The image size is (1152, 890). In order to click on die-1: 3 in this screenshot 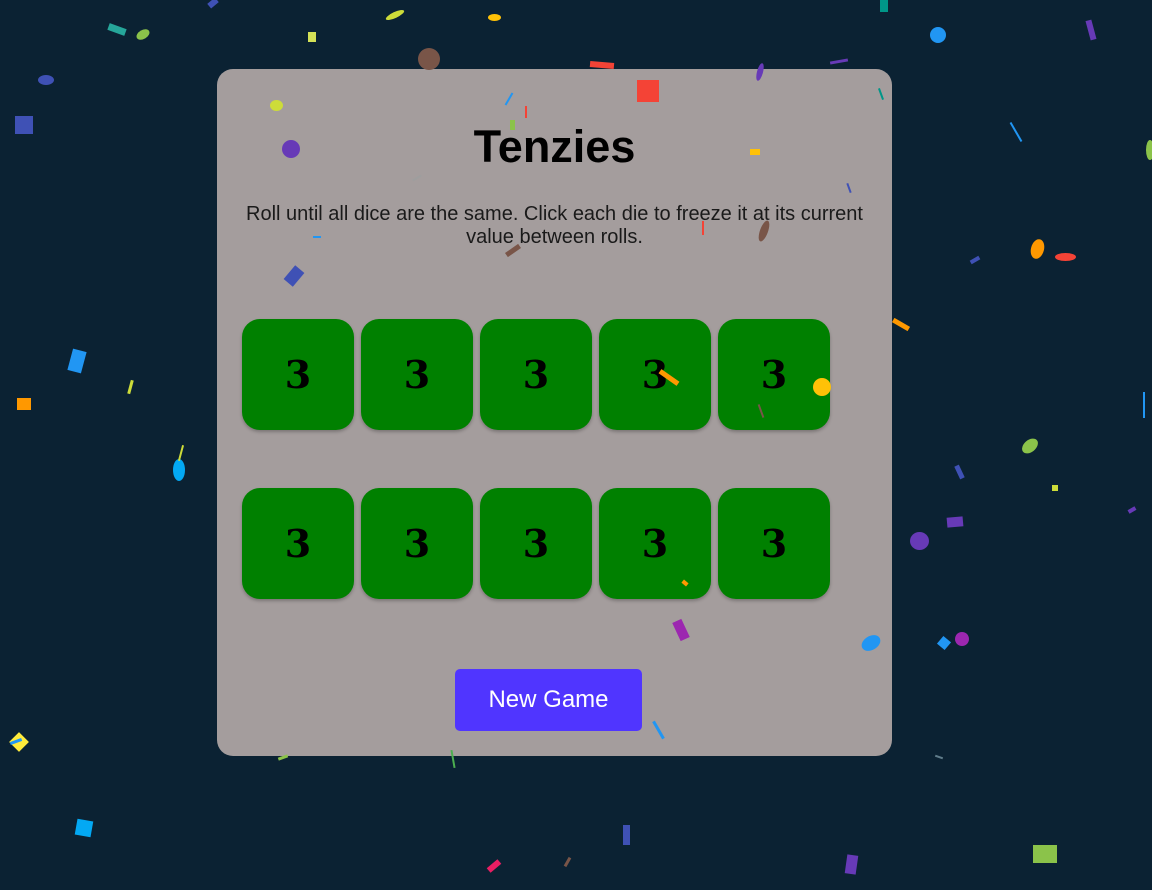, I will do `click(298, 374)`.